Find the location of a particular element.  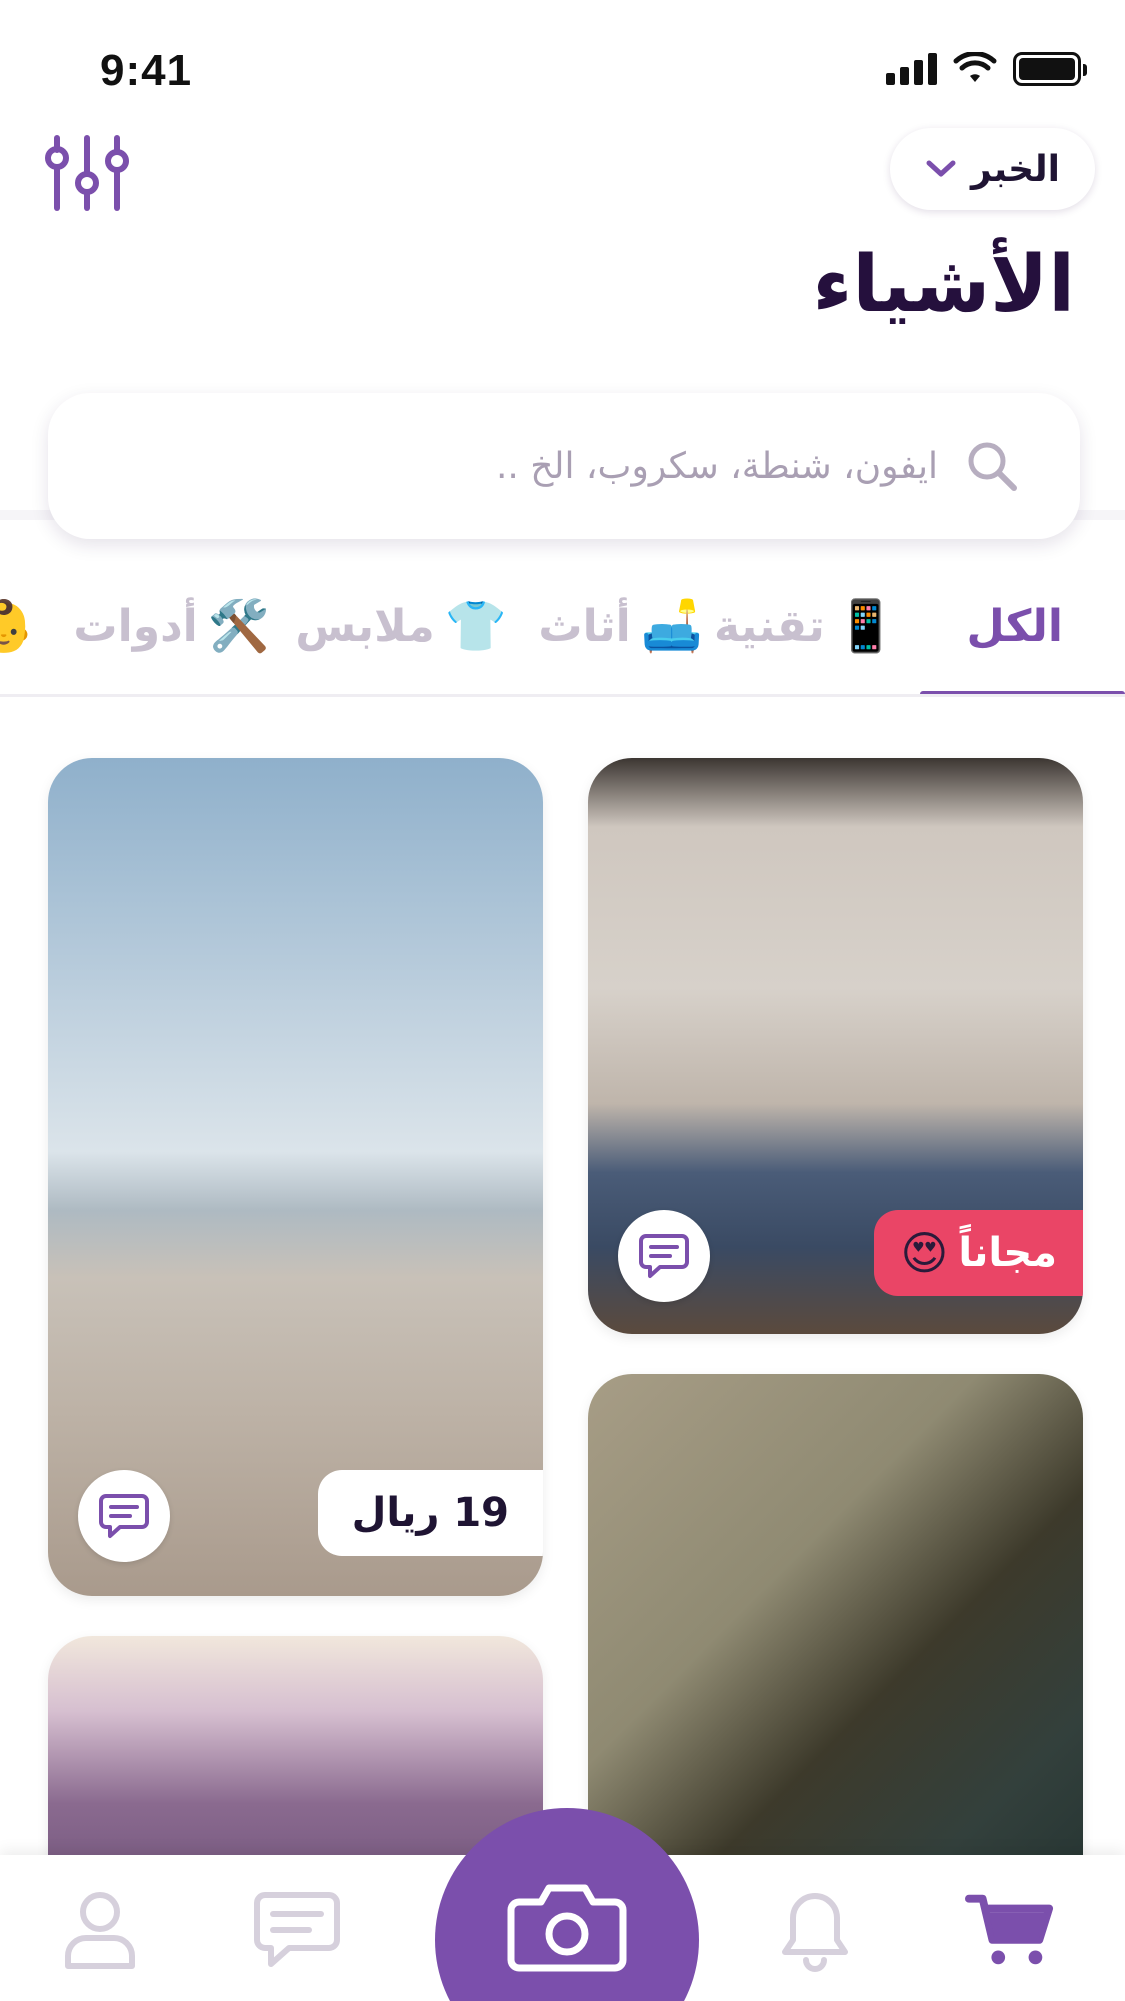

profile-icon is located at coordinates (100, 1930).